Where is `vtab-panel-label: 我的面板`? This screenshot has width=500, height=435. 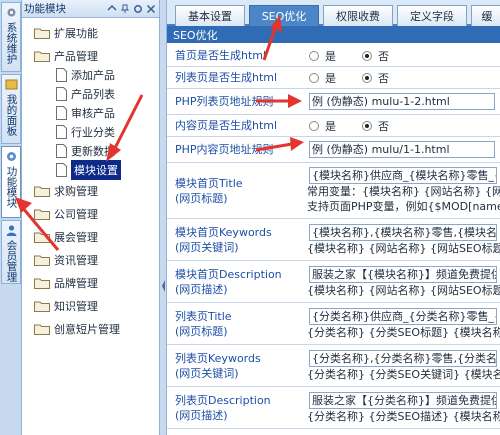 vtab-panel-label: 我的面板 is located at coordinates (11, 115).